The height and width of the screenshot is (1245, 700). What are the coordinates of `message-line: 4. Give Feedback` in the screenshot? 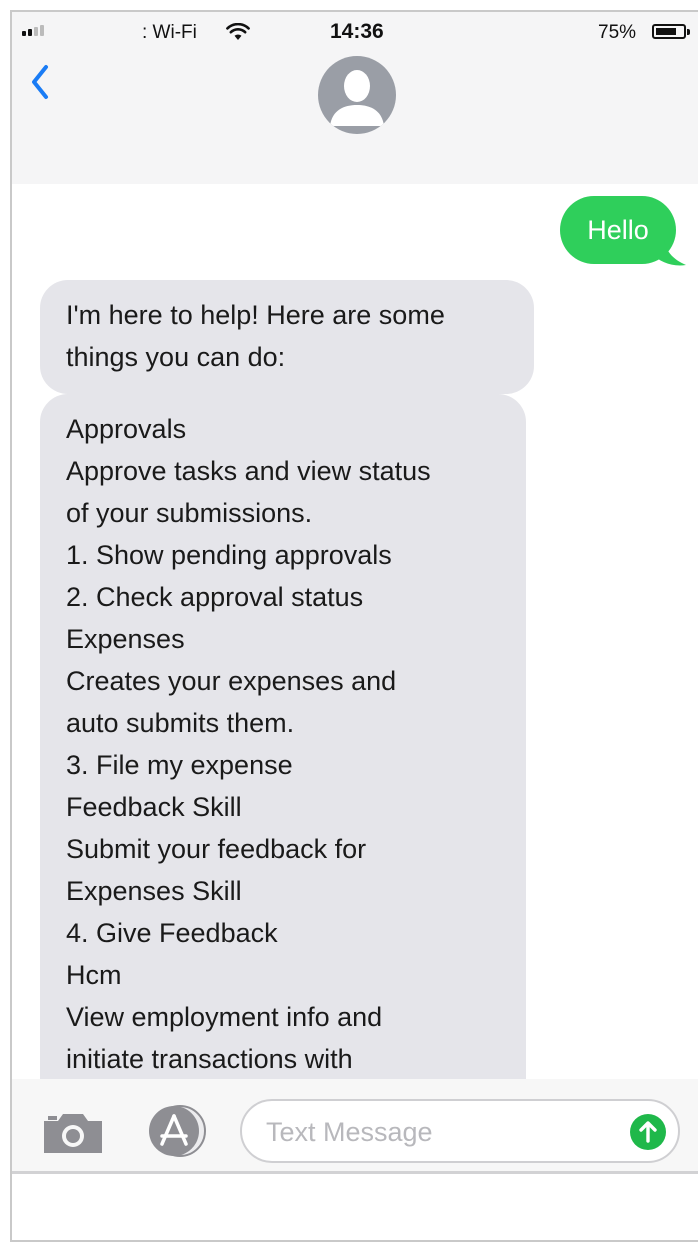 It's located at (172, 933).